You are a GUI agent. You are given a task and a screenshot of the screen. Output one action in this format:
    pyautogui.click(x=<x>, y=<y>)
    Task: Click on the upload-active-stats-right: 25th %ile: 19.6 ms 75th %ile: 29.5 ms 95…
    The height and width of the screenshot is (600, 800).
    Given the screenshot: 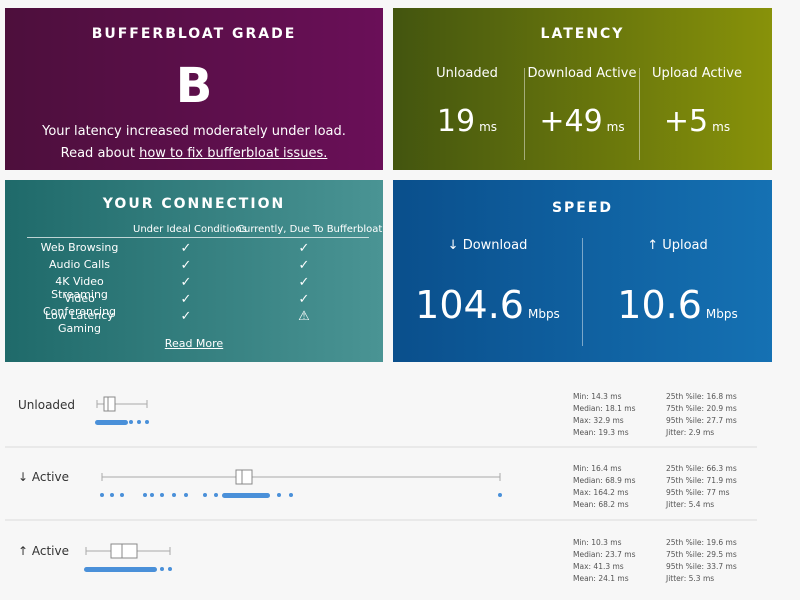 What is the action you would take?
    pyautogui.click(x=701, y=561)
    